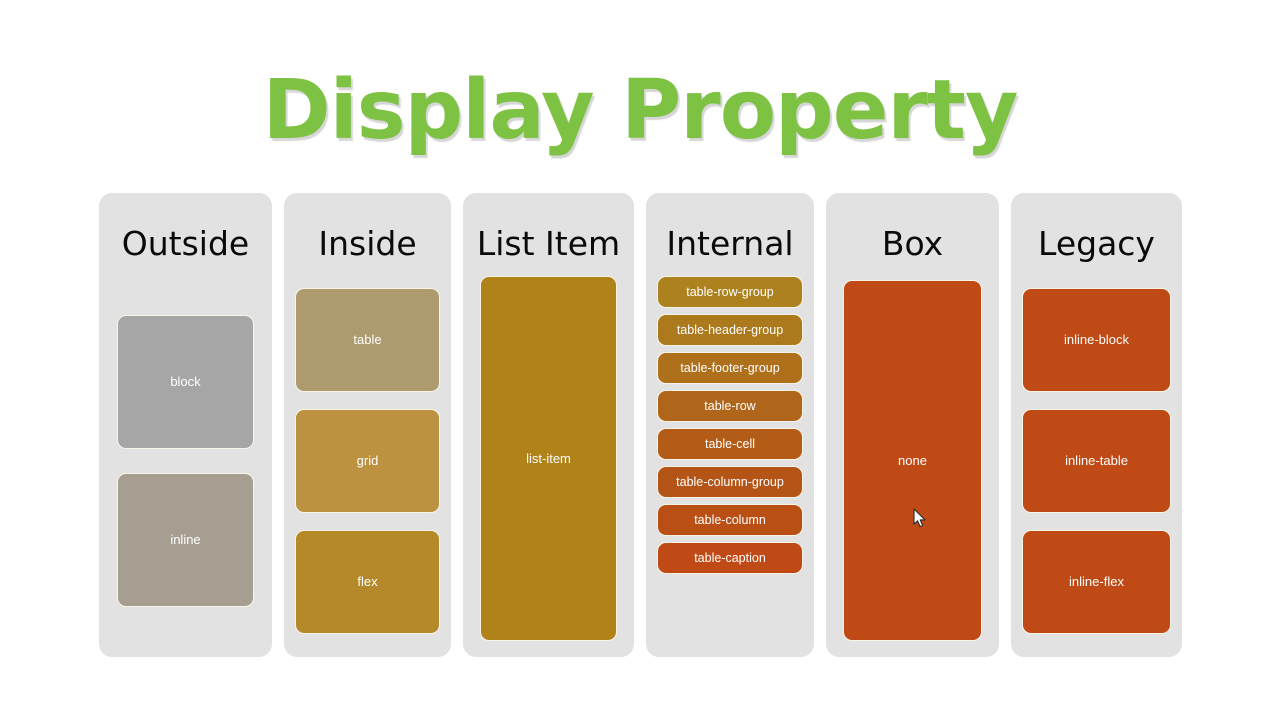  What do you see at coordinates (912, 243) in the screenshot?
I see `column-header-box: Box` at bounding box center [912, 243].